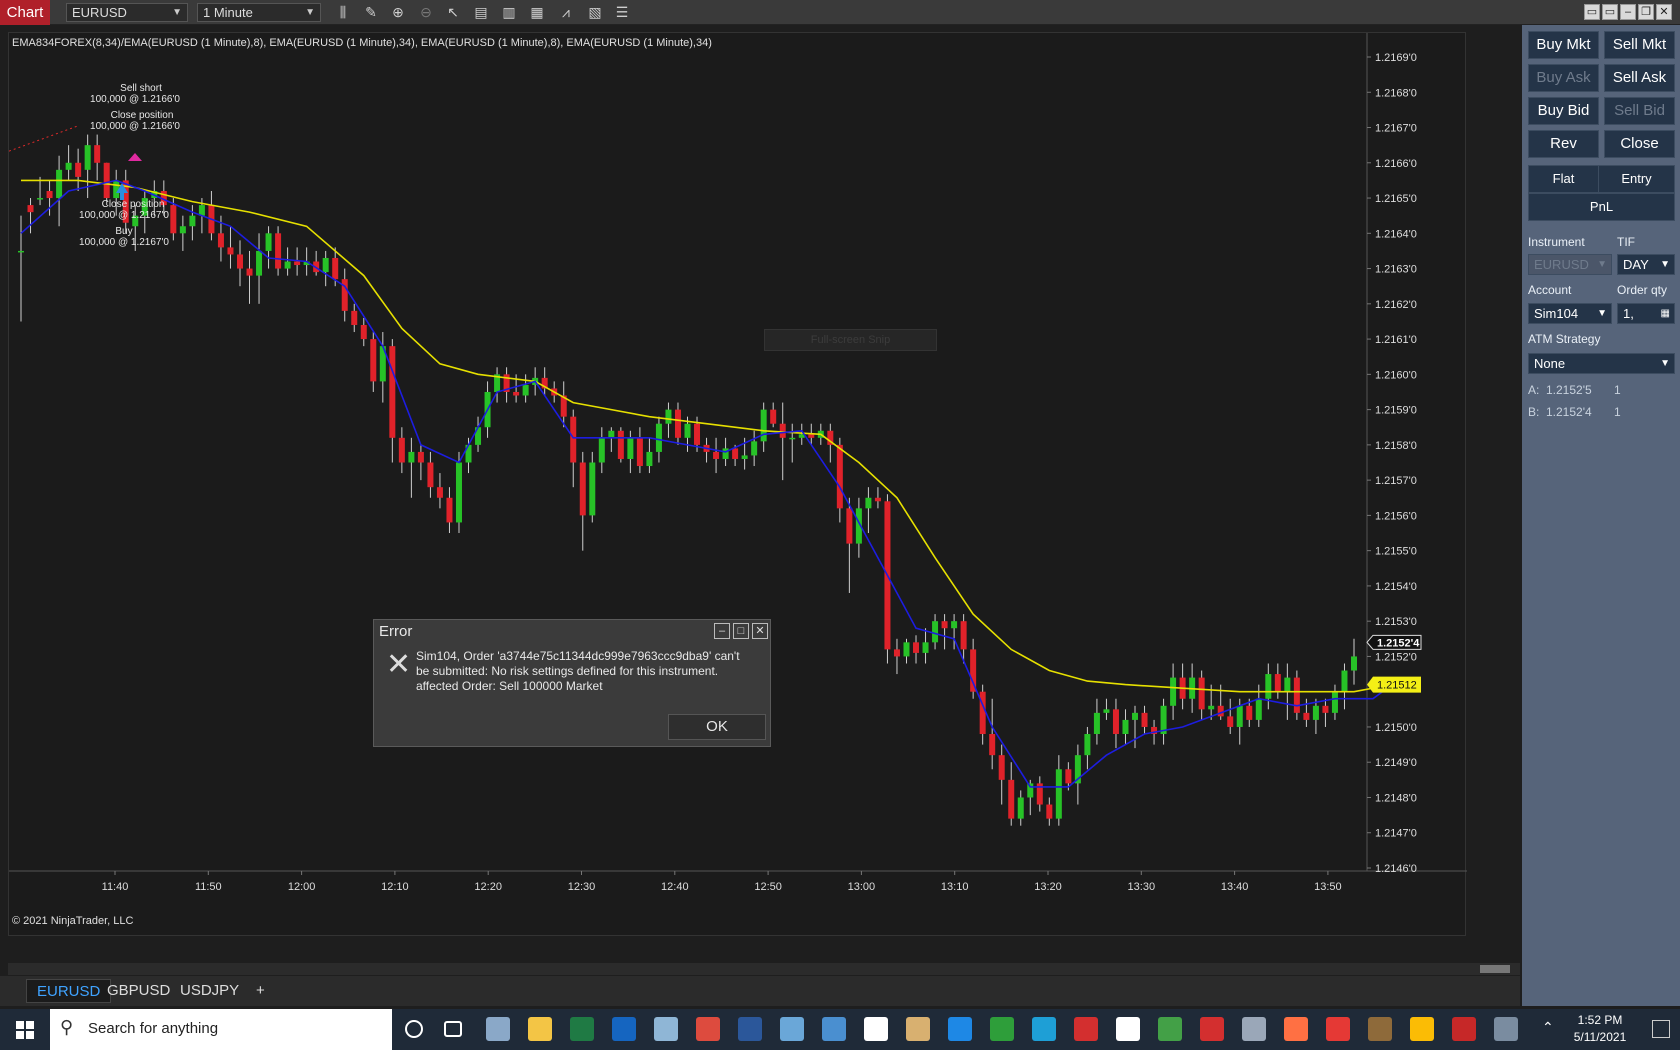 This screenshot has height=1050, width=1680. Describe the element at coordinates (1563, 144) in the screenshot. I see `reverse-button: Rev` at that location.